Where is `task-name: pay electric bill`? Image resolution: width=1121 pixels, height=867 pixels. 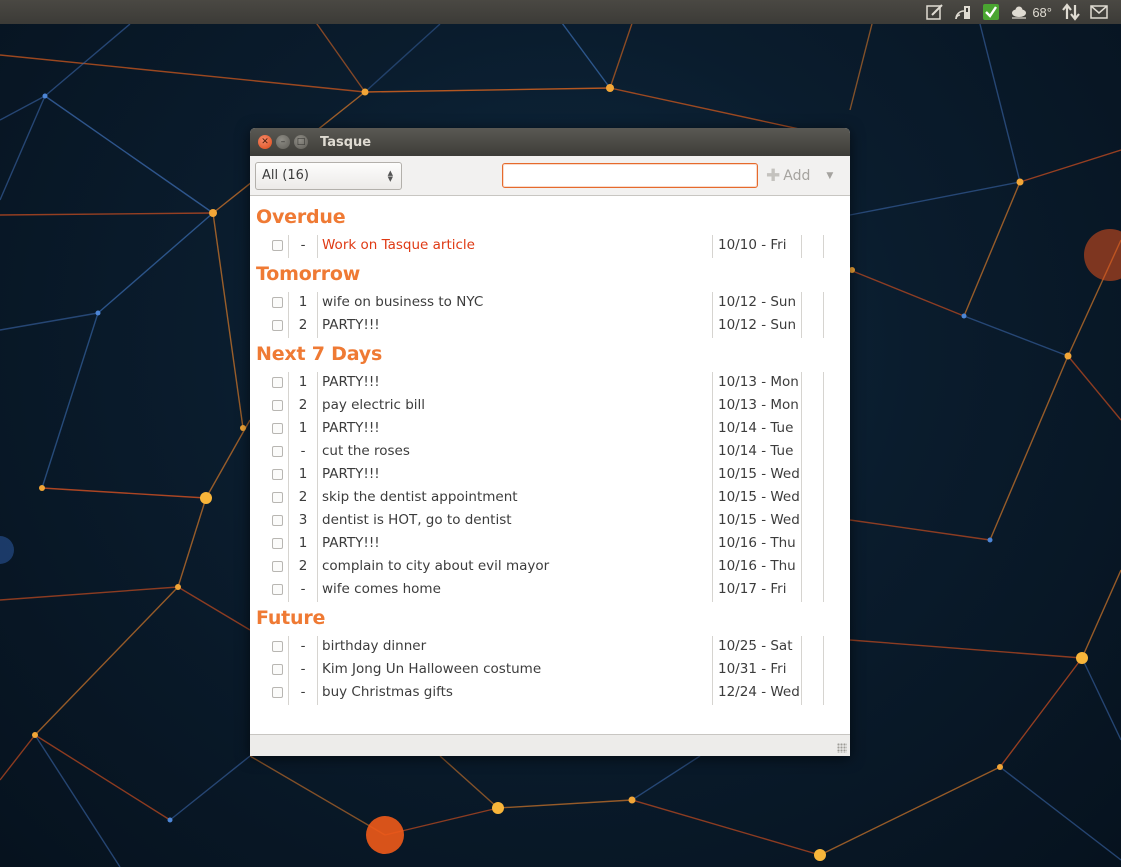 task-name: pay electric bill is located at coordinates (373, 405).